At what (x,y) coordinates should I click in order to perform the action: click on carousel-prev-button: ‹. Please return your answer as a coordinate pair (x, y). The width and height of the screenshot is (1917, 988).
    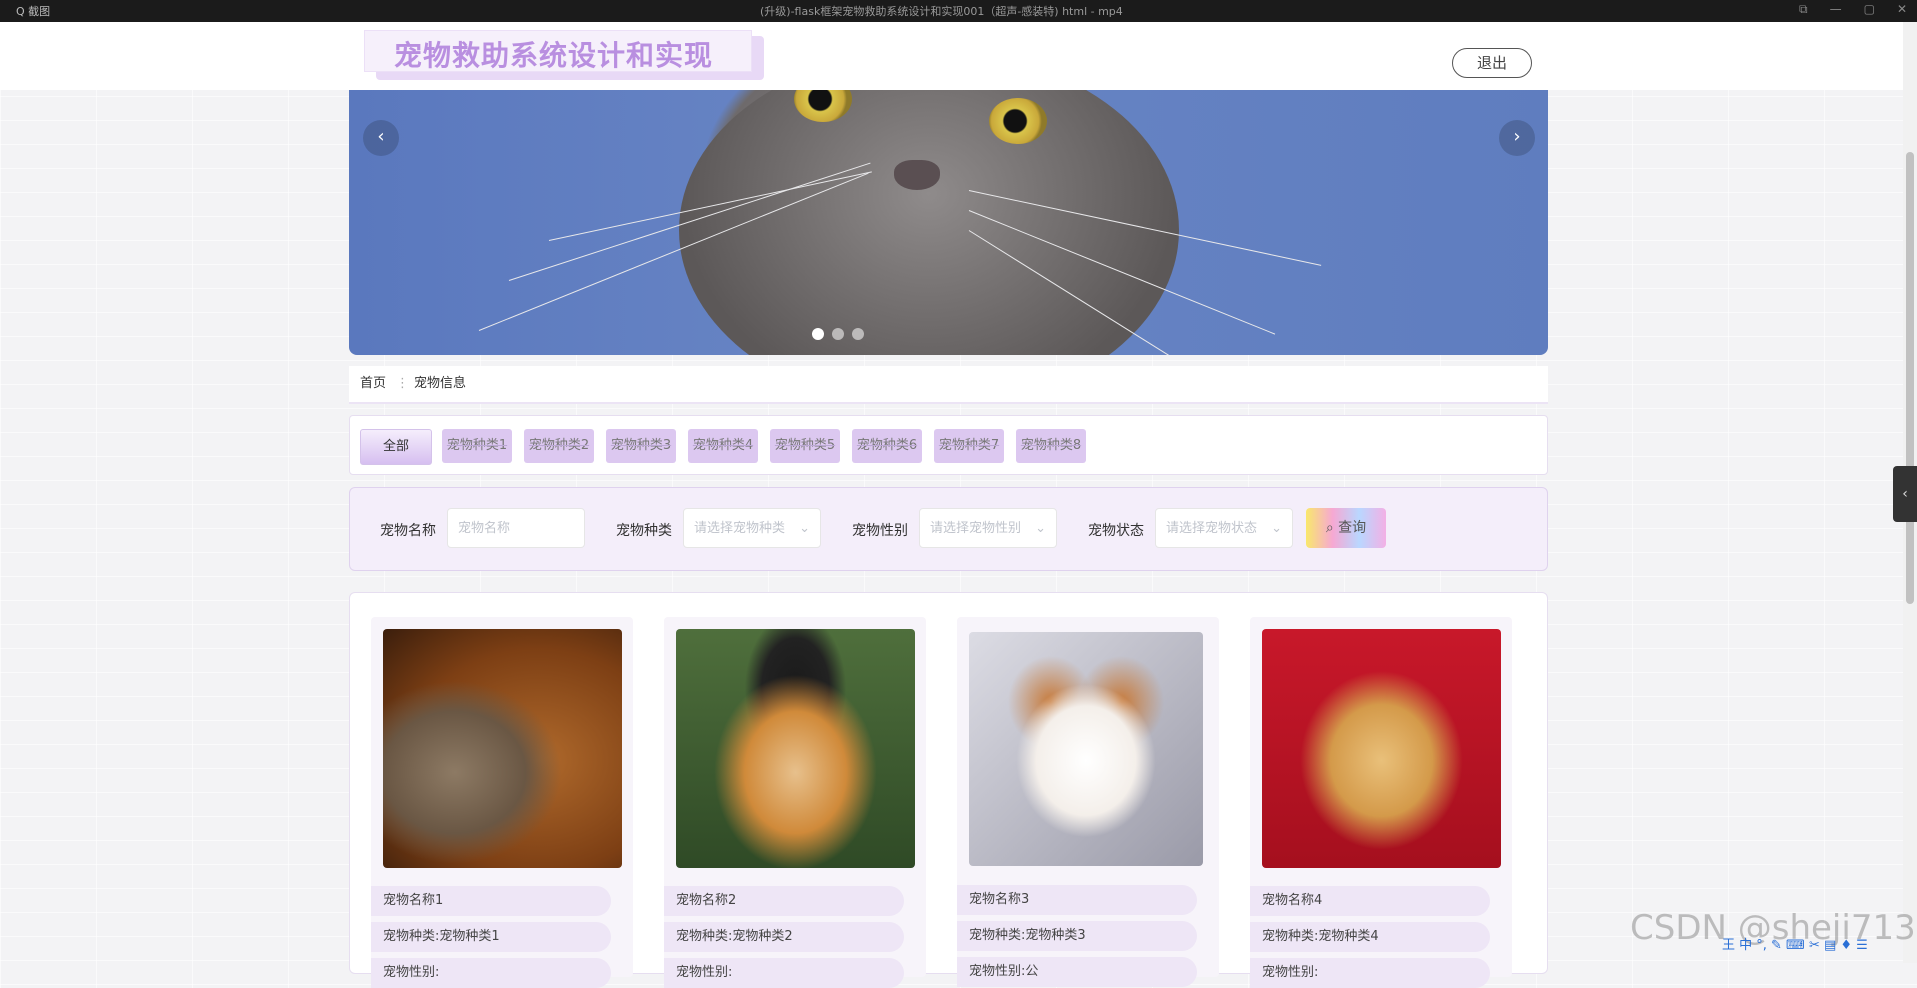
    Looking at the image, I should click on (381, 138).